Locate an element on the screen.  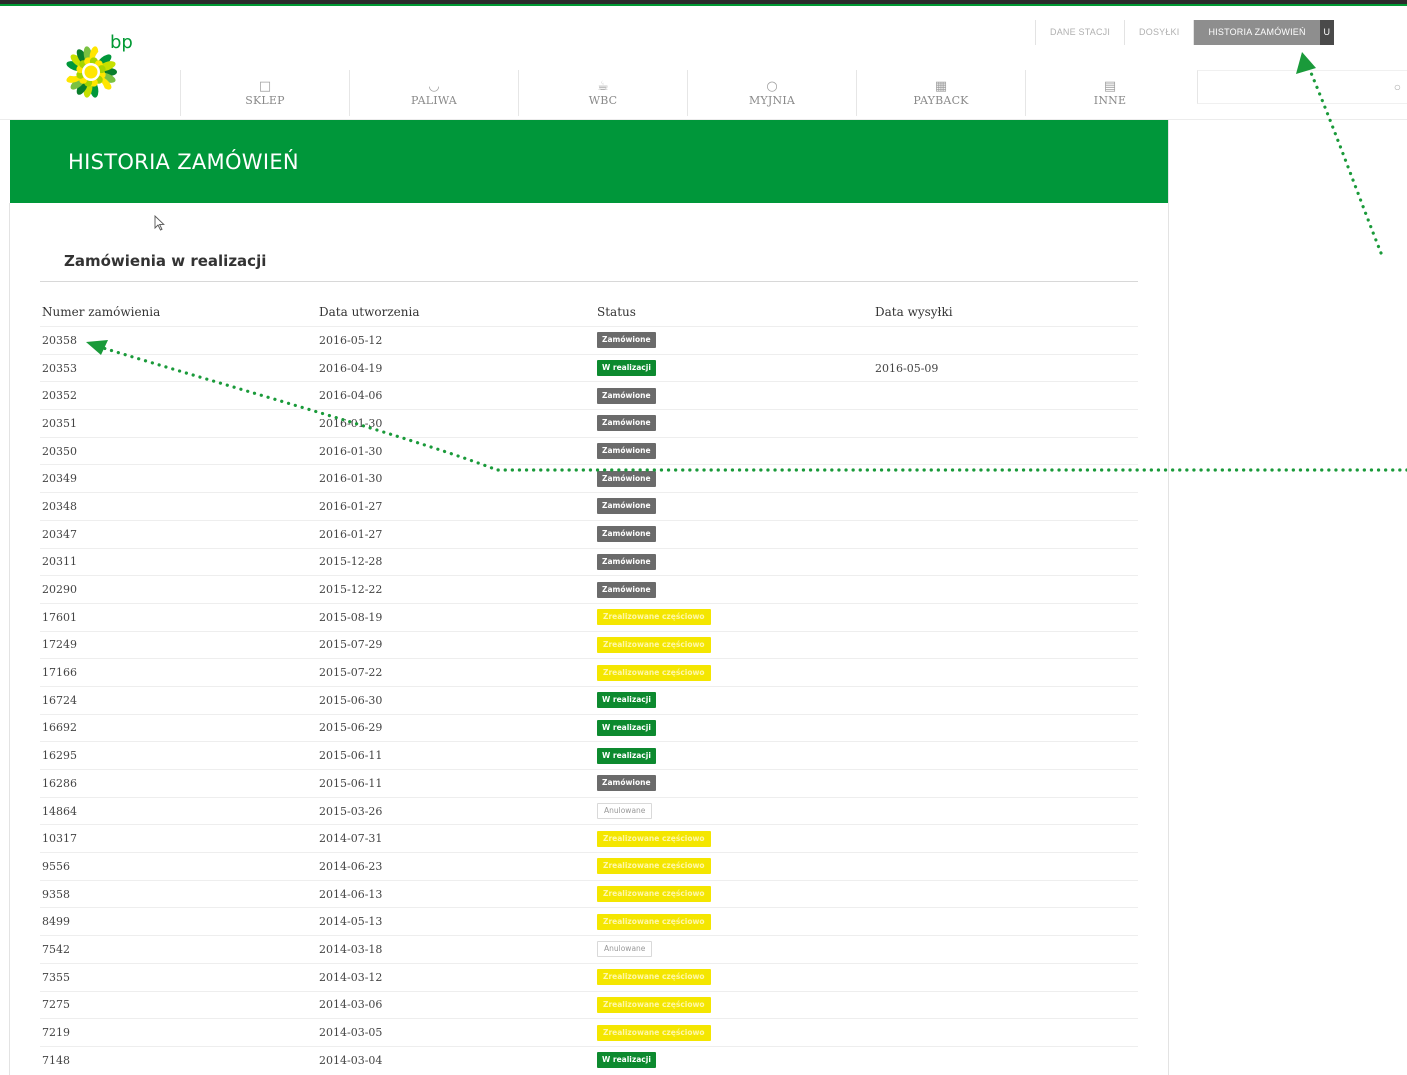
order-number-cell: 20347 is located at coordinates (178, 533).